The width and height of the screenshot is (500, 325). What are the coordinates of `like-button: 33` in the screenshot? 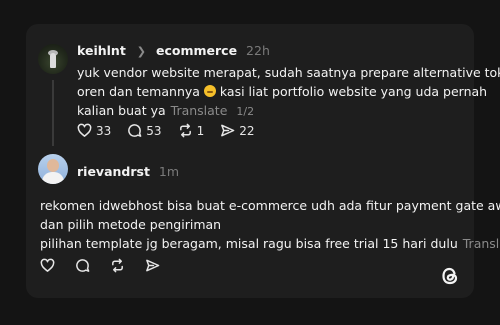 It's located at (94, 130).